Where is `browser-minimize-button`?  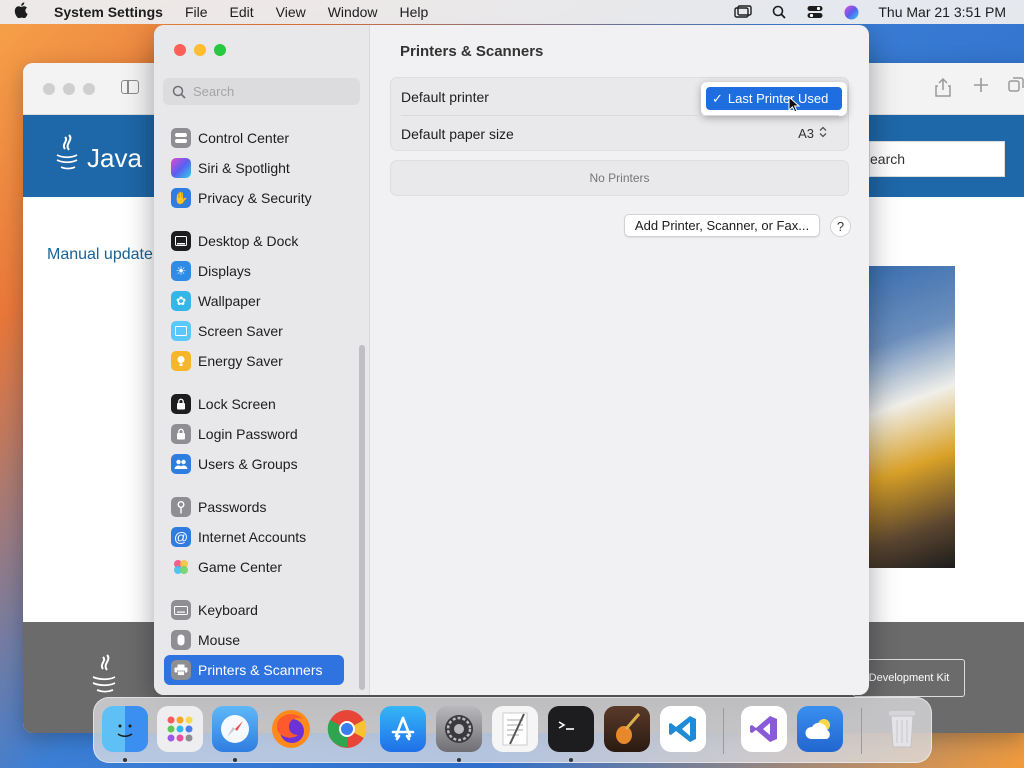 browser-minimize-button is located at coordinates (69, 89).